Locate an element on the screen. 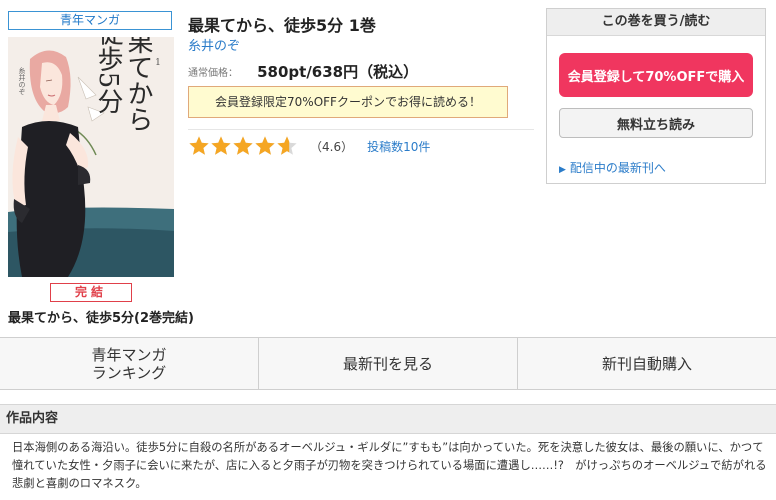 Image resolution: width=776 pixels, height=500 pixels. tab-label: 新刊自動購入 is located at coordinates (646, 363).